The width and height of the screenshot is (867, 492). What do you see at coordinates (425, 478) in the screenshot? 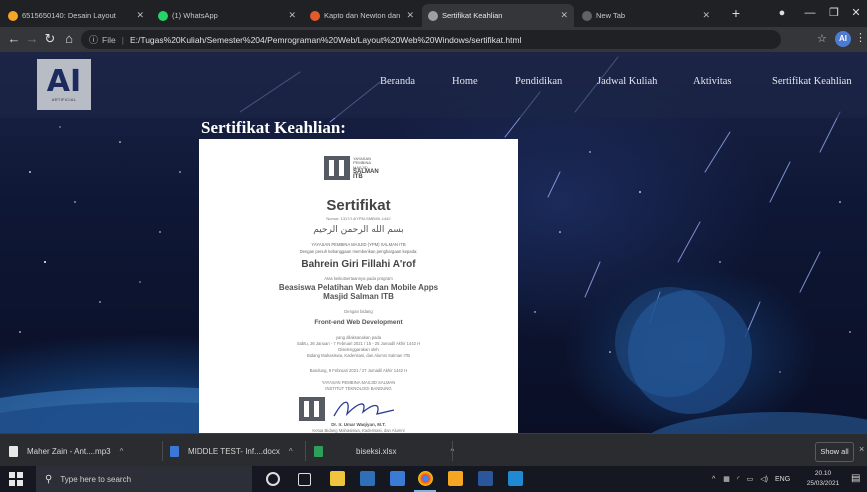
I see `chrome-icon` at bounding box center [425, 478].